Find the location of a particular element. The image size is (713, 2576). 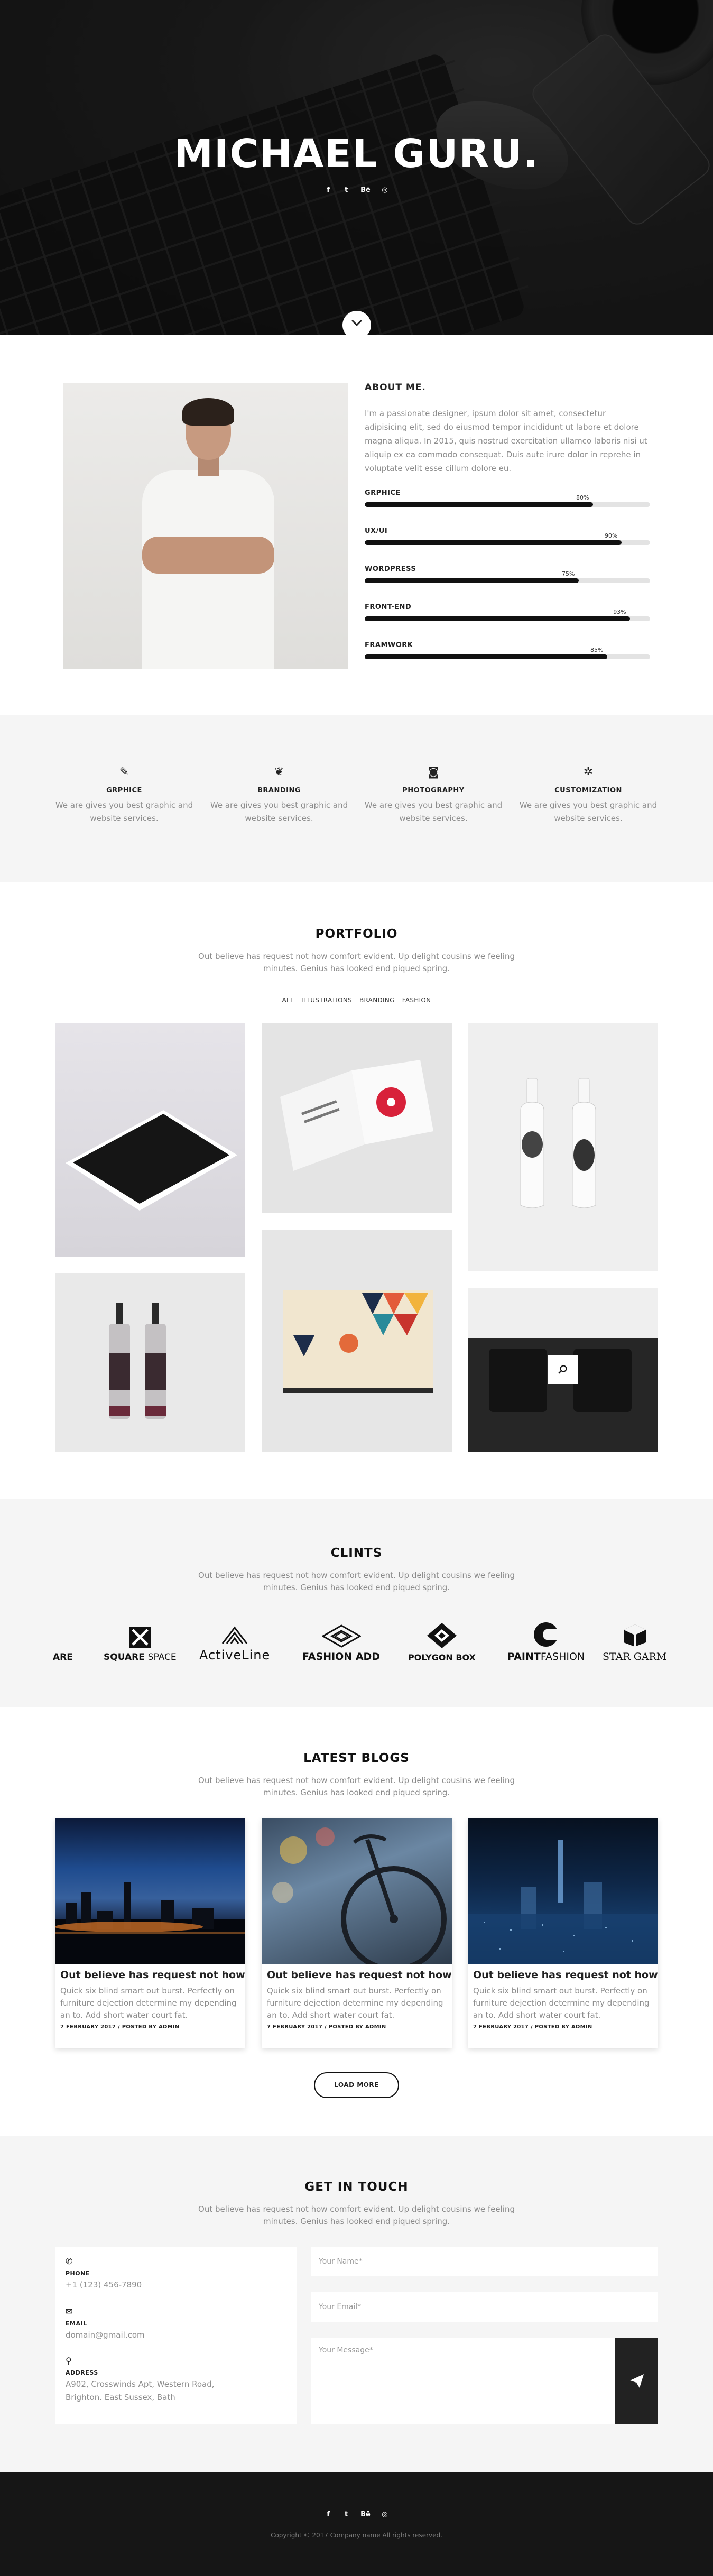

clients-title: CLINTS is located at coordinates (357, 1553).